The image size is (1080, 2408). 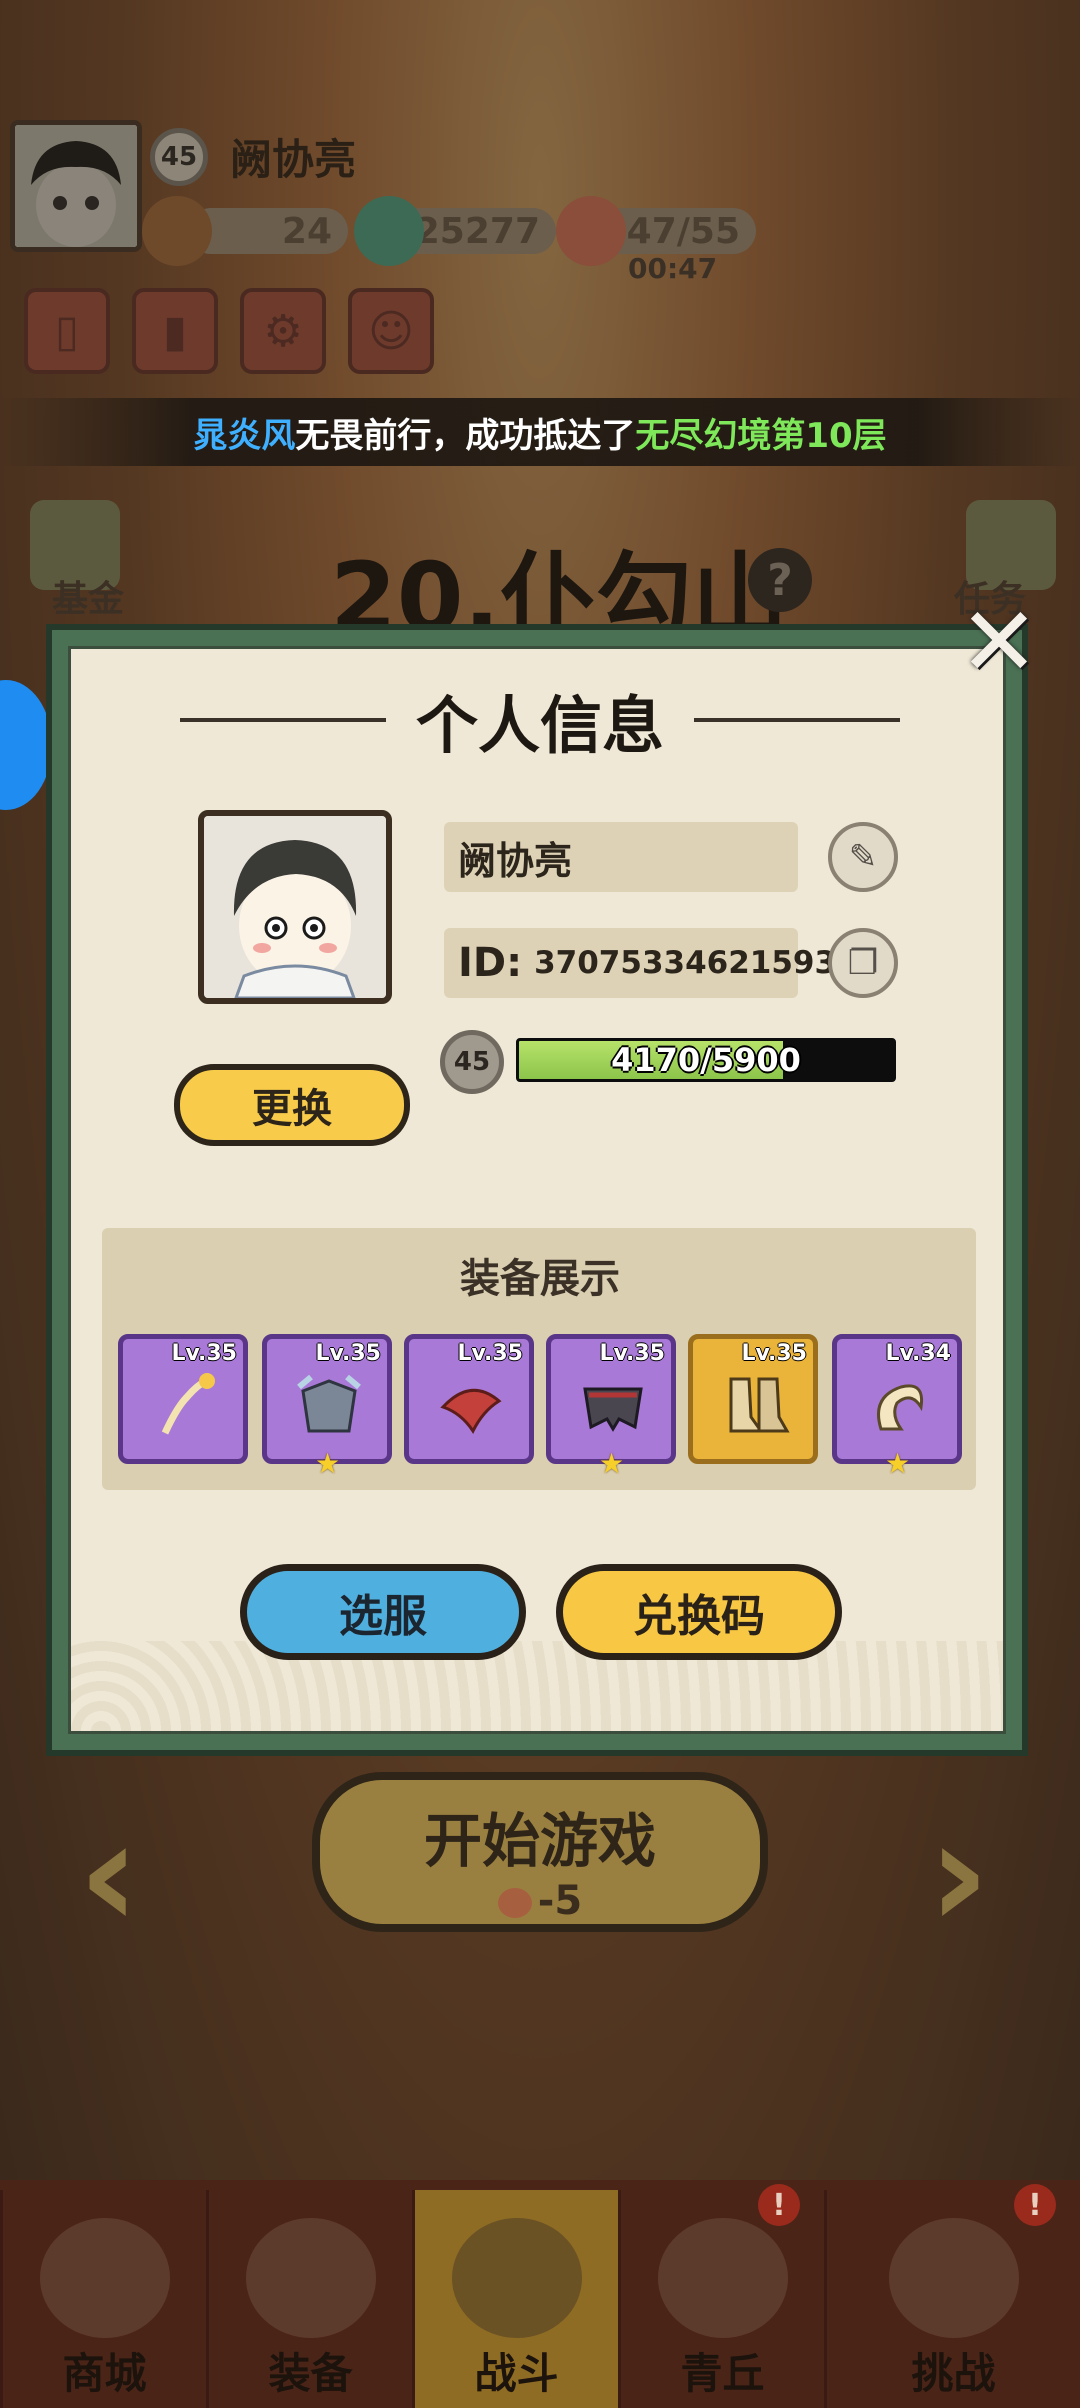 I want to click on notice-icon: ▯, so click(x=67, y=331).